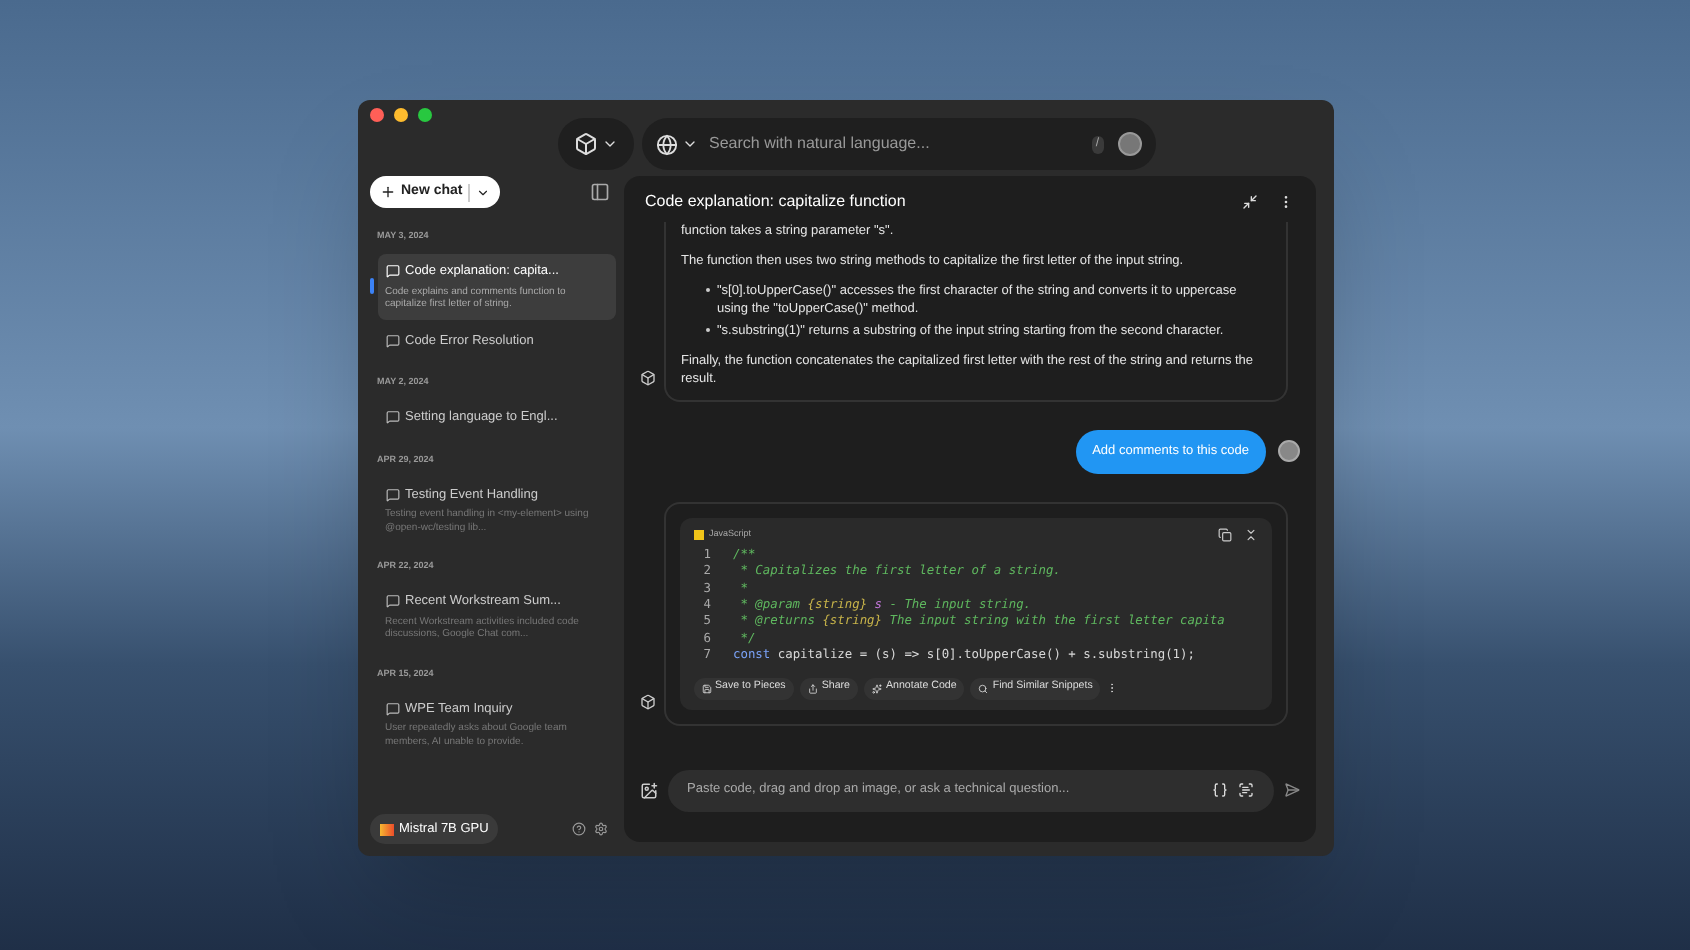 The width and height of the screenshot is (1690, 950). I want to click on cube-logo-icon, so click(585, 144).